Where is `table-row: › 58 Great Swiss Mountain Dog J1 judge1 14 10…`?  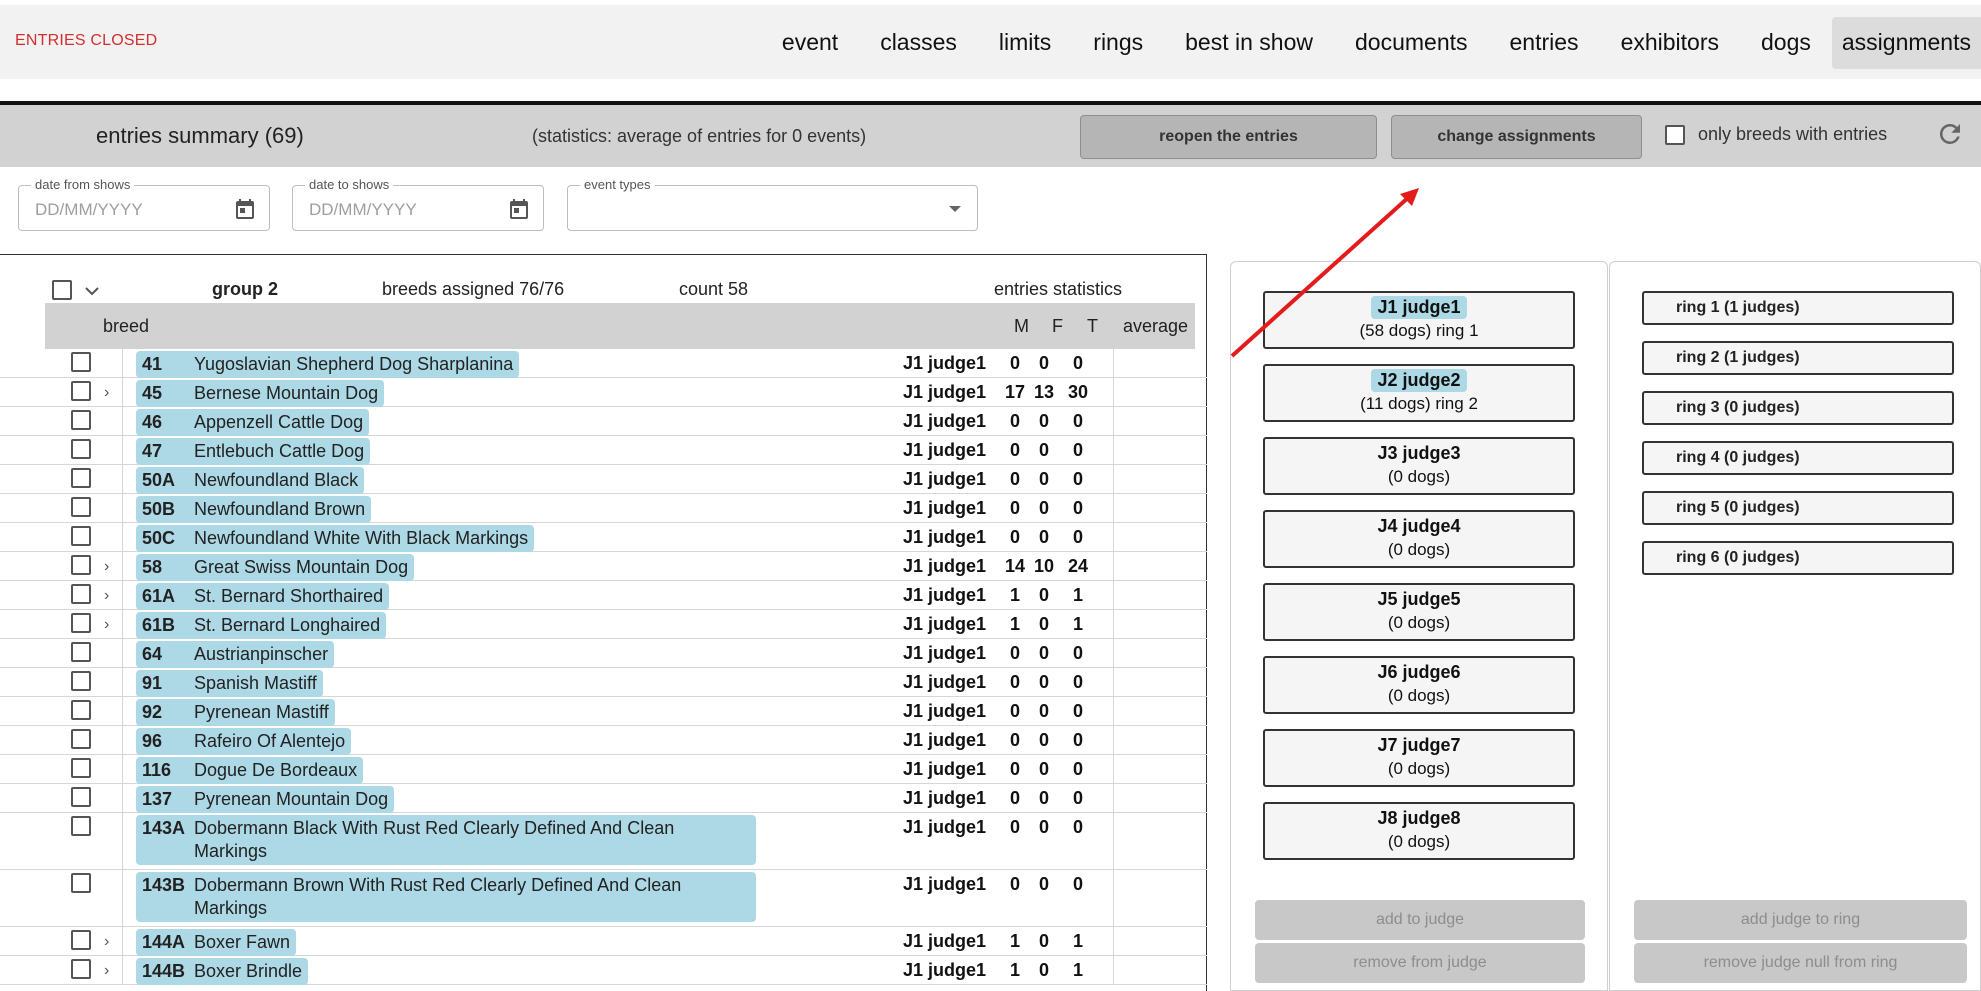 table-row: › 58 Great Swiss Mountain Dog J1 judge1 14 10… is located at coordinates (603, 566).